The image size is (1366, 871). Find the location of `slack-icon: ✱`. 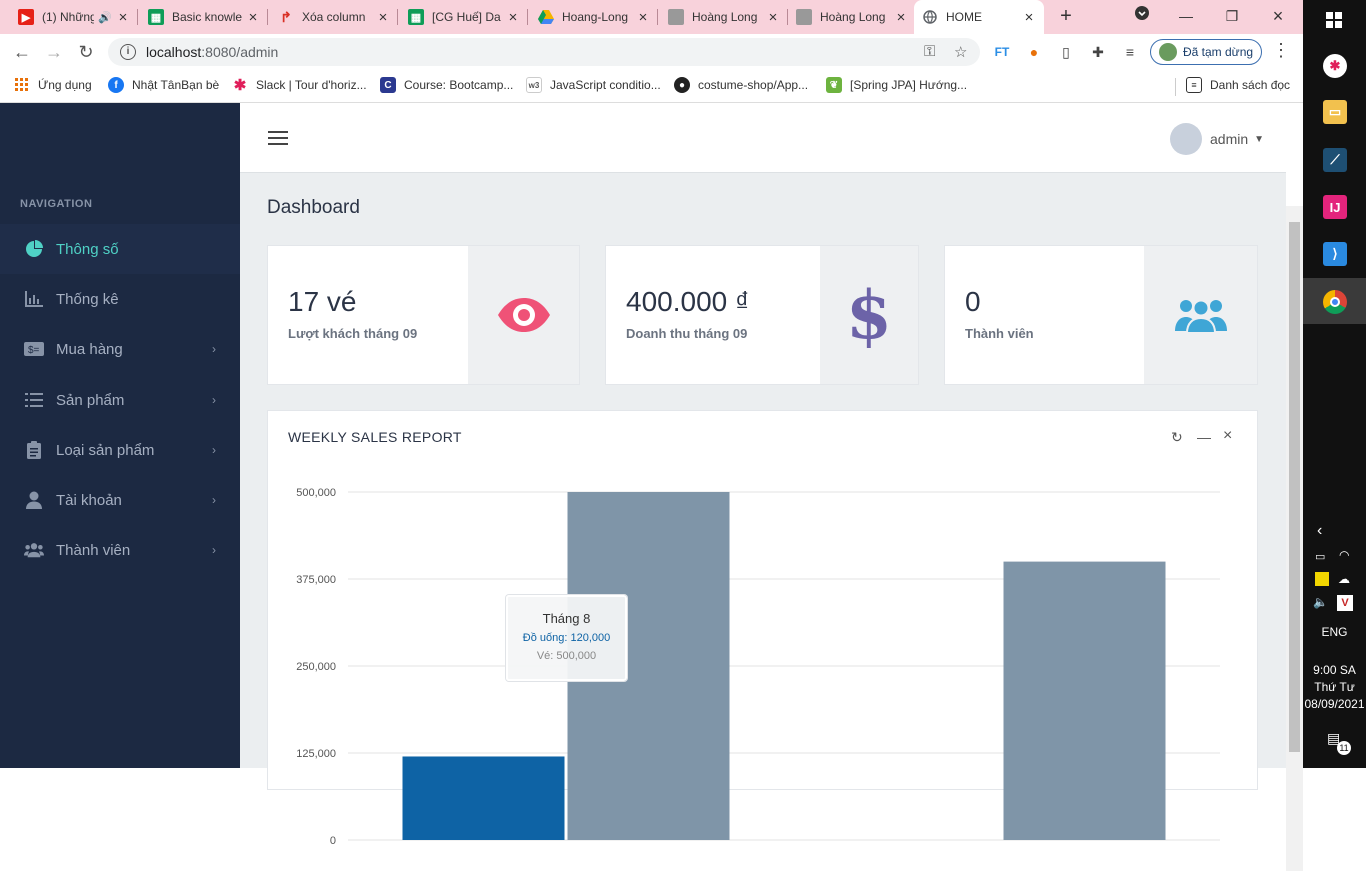

slack-icon: ✱ is located at coordinates (1335, 66).